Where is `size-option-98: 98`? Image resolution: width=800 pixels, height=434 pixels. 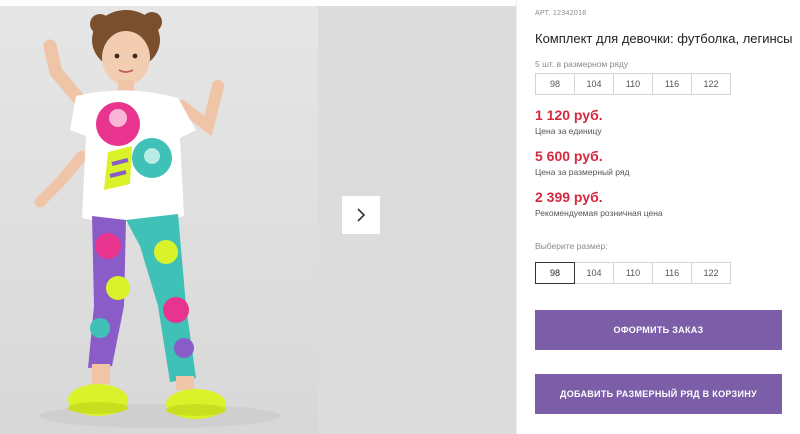 size-option-98: 98 is located at coordinates (555, 273).